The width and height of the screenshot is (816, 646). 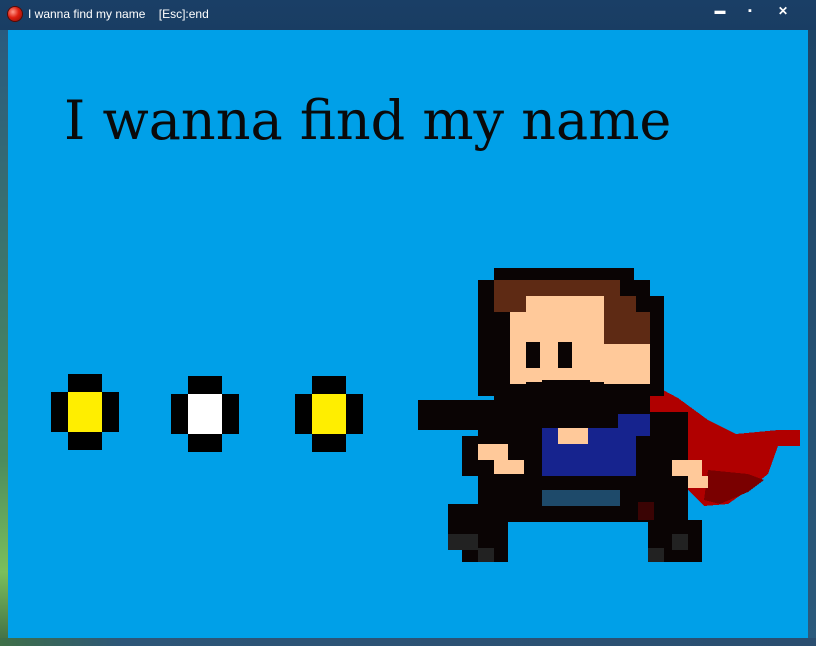 I want to click on window-frame-right, so click(x=812, y=338).